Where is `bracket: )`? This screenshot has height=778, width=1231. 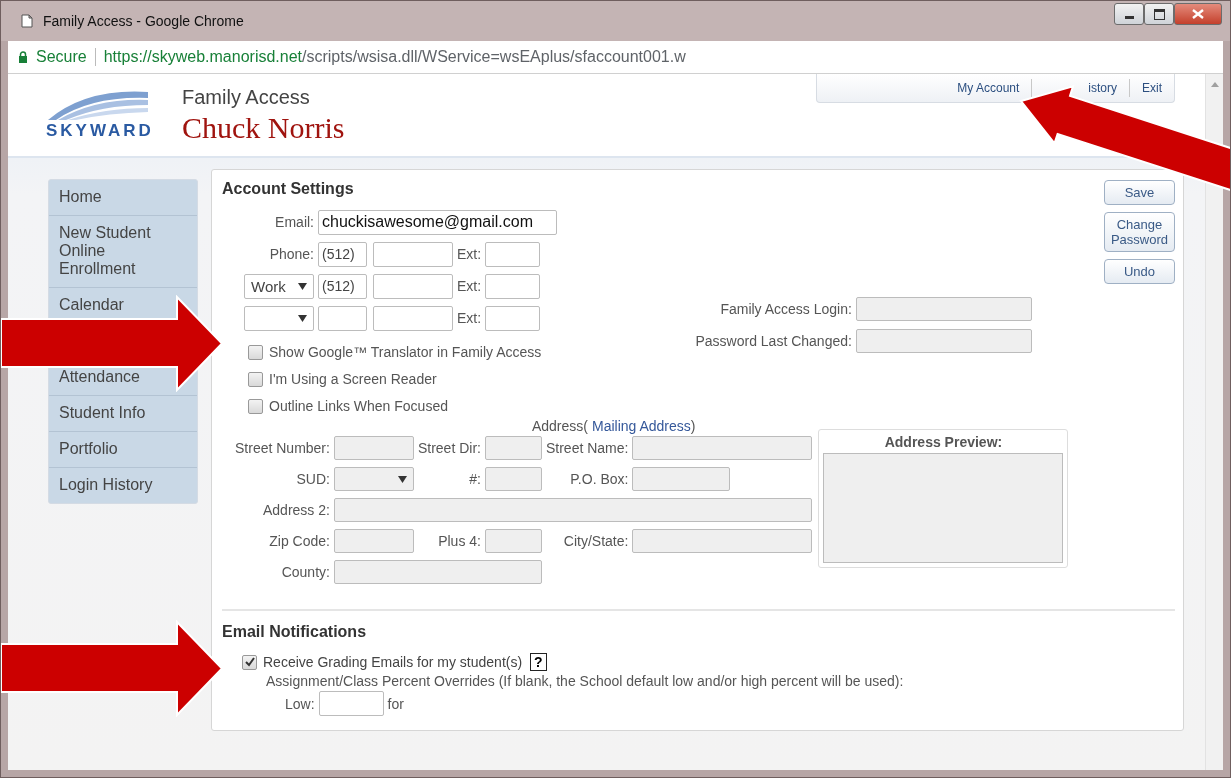
bracket: ) is located at coordinates (693, 426).